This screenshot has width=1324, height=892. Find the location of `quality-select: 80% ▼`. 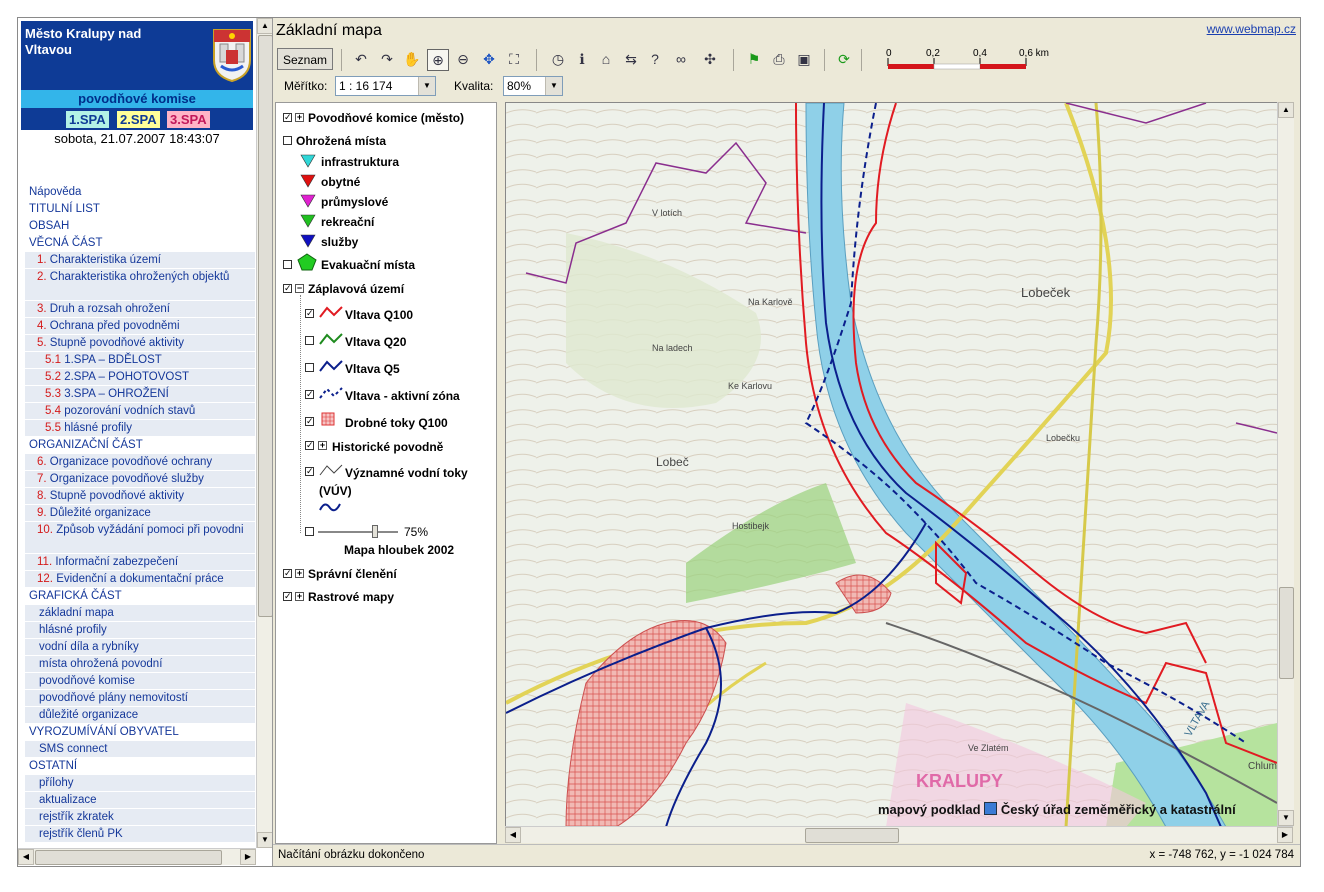

quality-select: 80% ▼ is located at coordinates (533, 86).